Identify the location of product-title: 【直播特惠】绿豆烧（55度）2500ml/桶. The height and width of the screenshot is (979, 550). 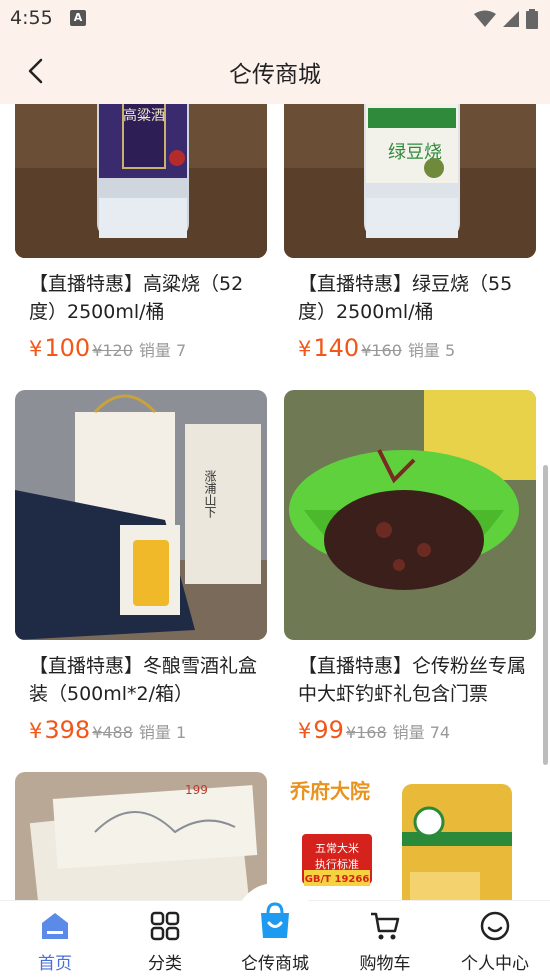
(410, 298).